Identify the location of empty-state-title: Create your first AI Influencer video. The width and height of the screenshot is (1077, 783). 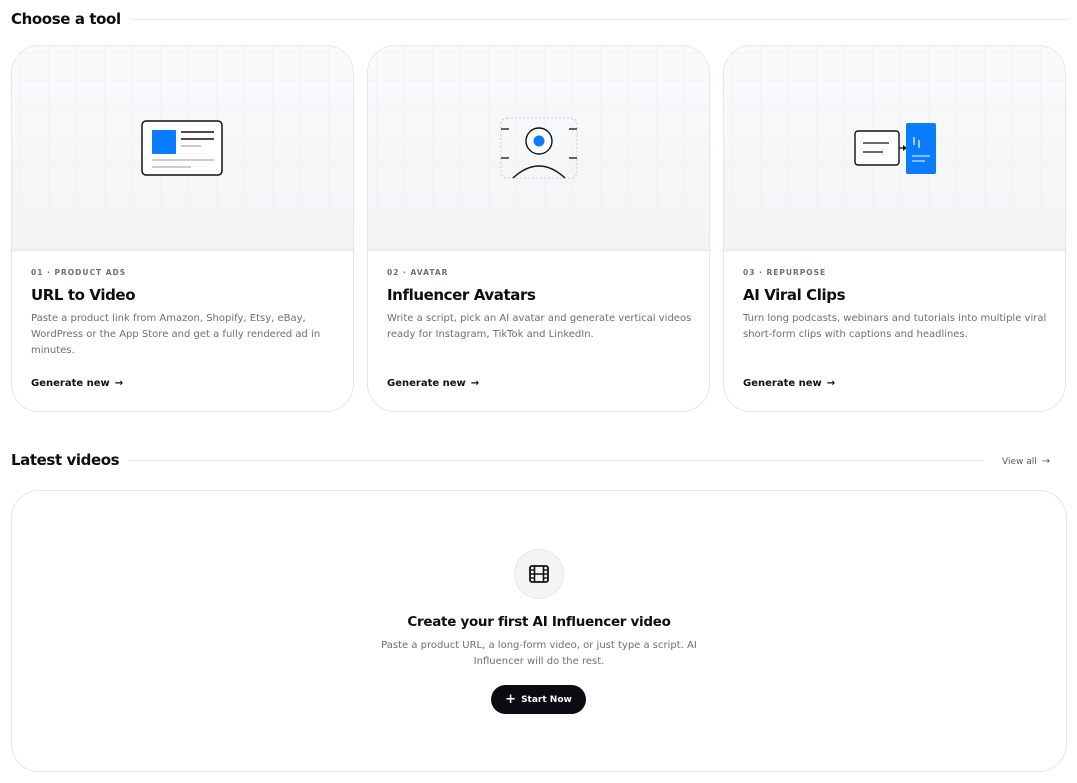
(539, 622).